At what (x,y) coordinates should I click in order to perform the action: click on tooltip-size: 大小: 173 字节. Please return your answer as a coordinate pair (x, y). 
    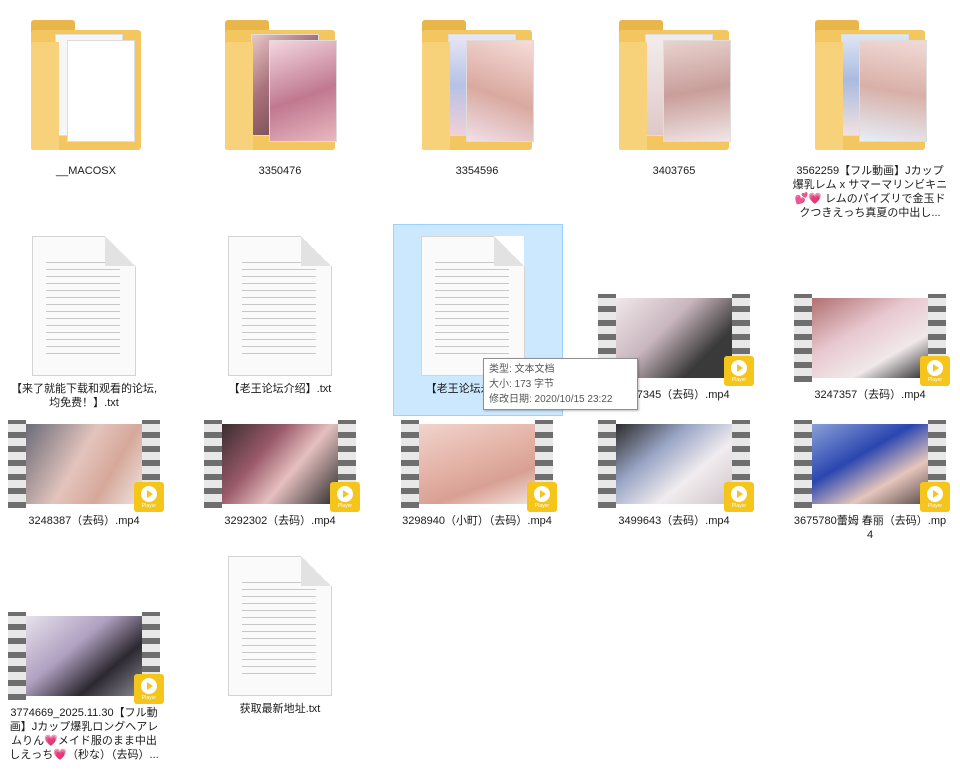
    Looking at the image, I should click on (522, 384).